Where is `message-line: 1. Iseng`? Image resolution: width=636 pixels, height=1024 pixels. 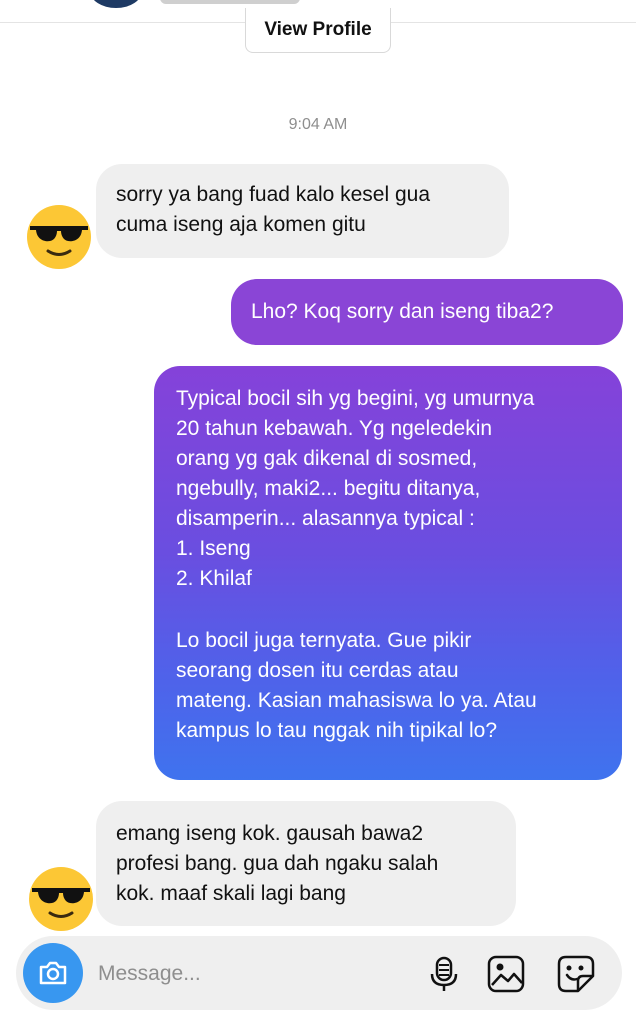
message-line: 1. Iseng is located at coordinates (213, 548).